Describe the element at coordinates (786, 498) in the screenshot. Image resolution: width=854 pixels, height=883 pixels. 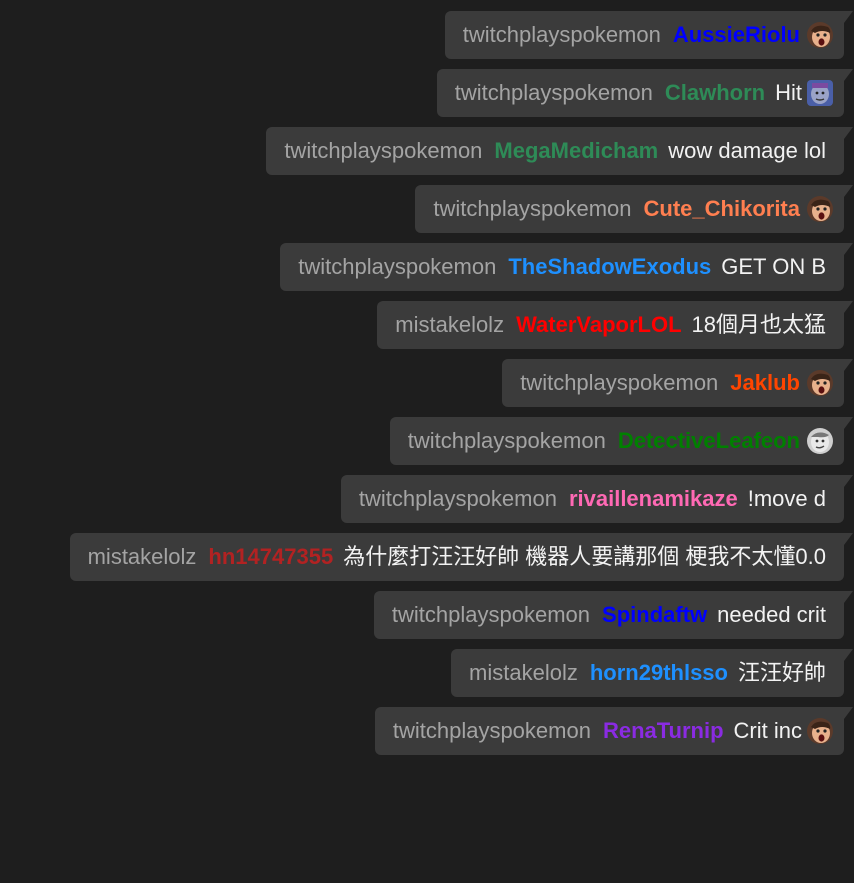
I see `message-text: !move d` at that location.